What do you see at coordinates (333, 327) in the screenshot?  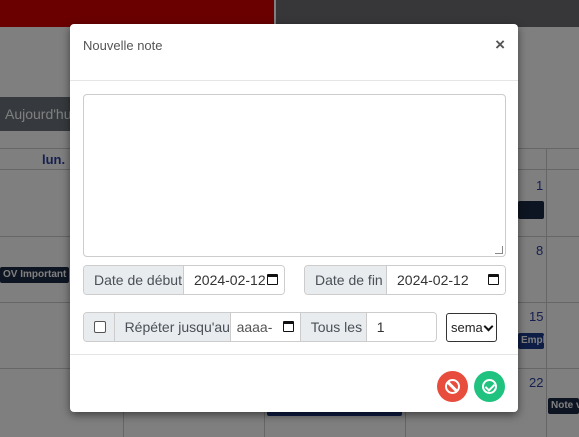 I see `every-label: Tous les` at bounding box center [333, 327].